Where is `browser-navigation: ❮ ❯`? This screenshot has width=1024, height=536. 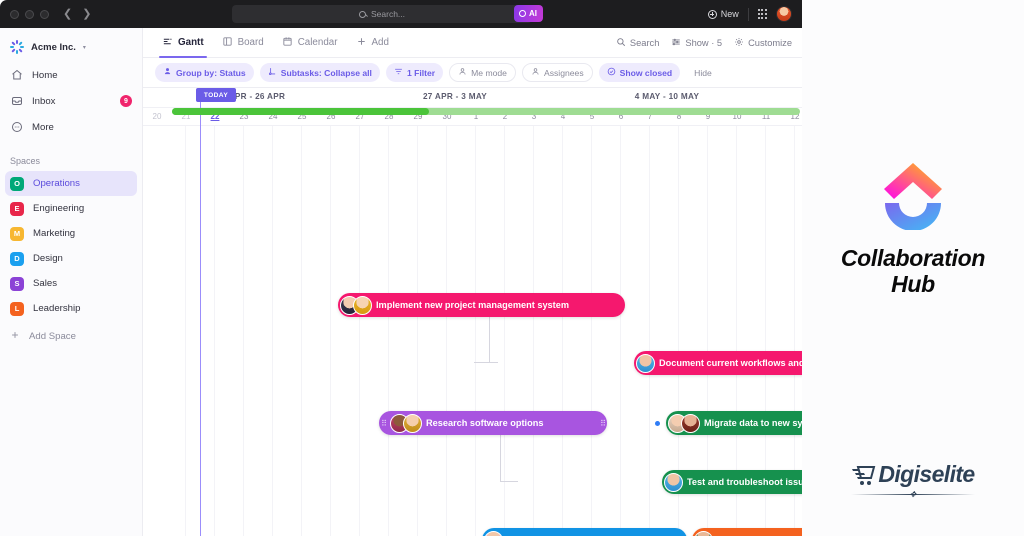 browser-navigation: ❮ ❯ is located at coordinates (77, 14).